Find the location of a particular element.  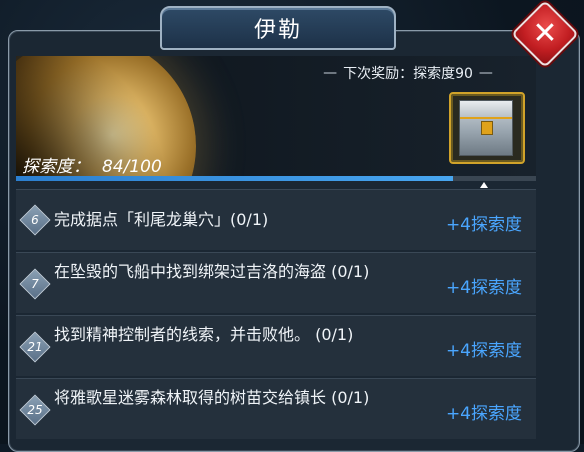

dialog-title: 伊勒 is located at coordinates (278, 28).